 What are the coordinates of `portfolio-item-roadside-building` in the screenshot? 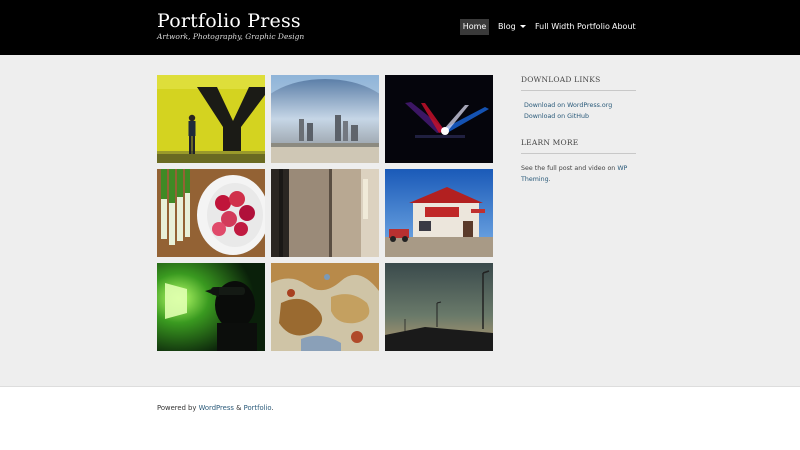 It's located at (439, 213).